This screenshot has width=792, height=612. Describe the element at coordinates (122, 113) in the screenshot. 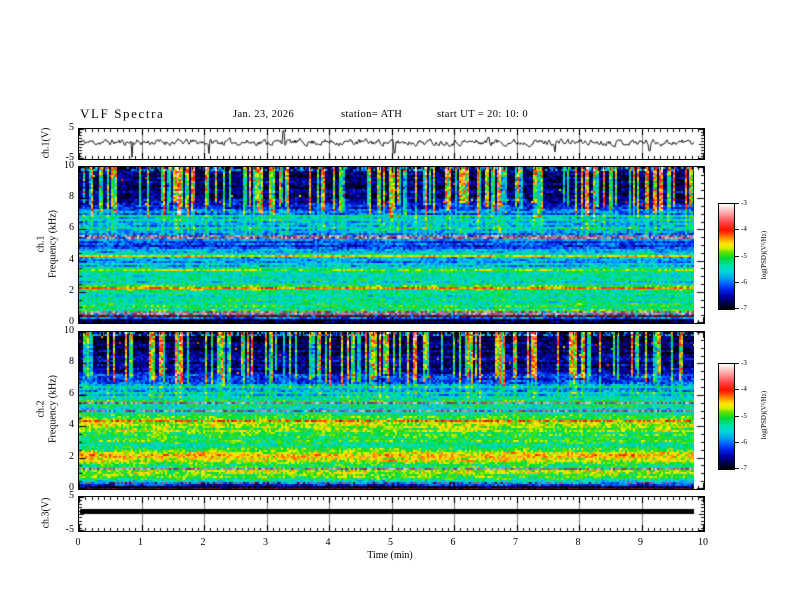

I see `figure-title: VLF Spectra` at that location.